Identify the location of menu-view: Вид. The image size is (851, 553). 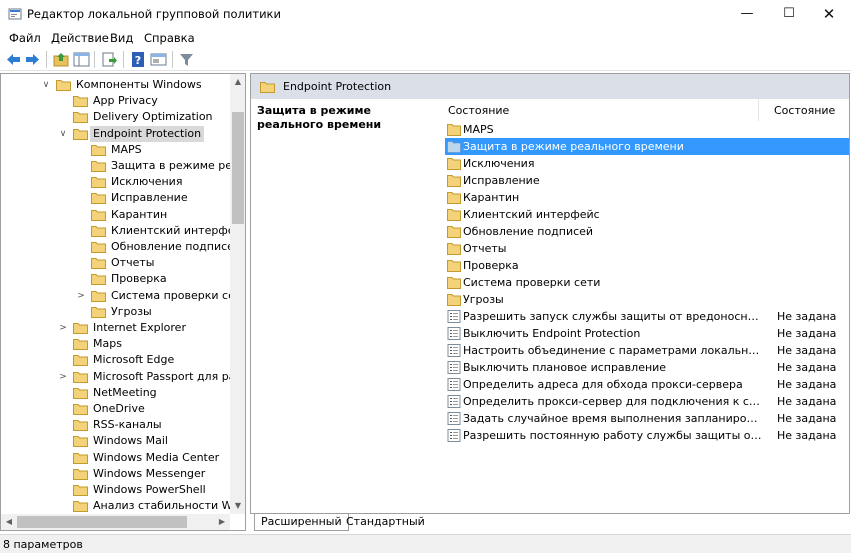
(121, 38).